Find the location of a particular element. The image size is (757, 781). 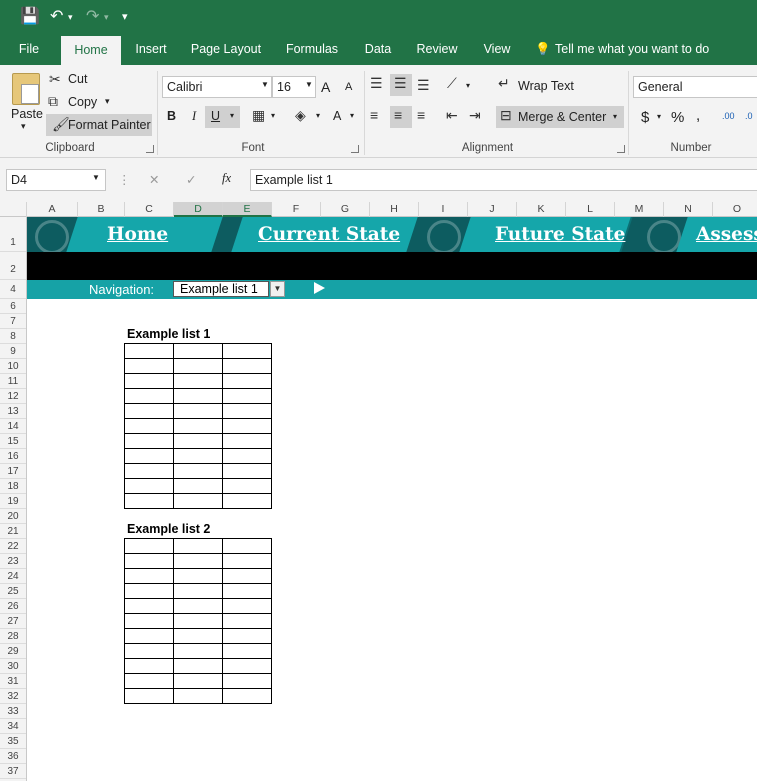

comma-button: , is located at coordinates (698, 115).